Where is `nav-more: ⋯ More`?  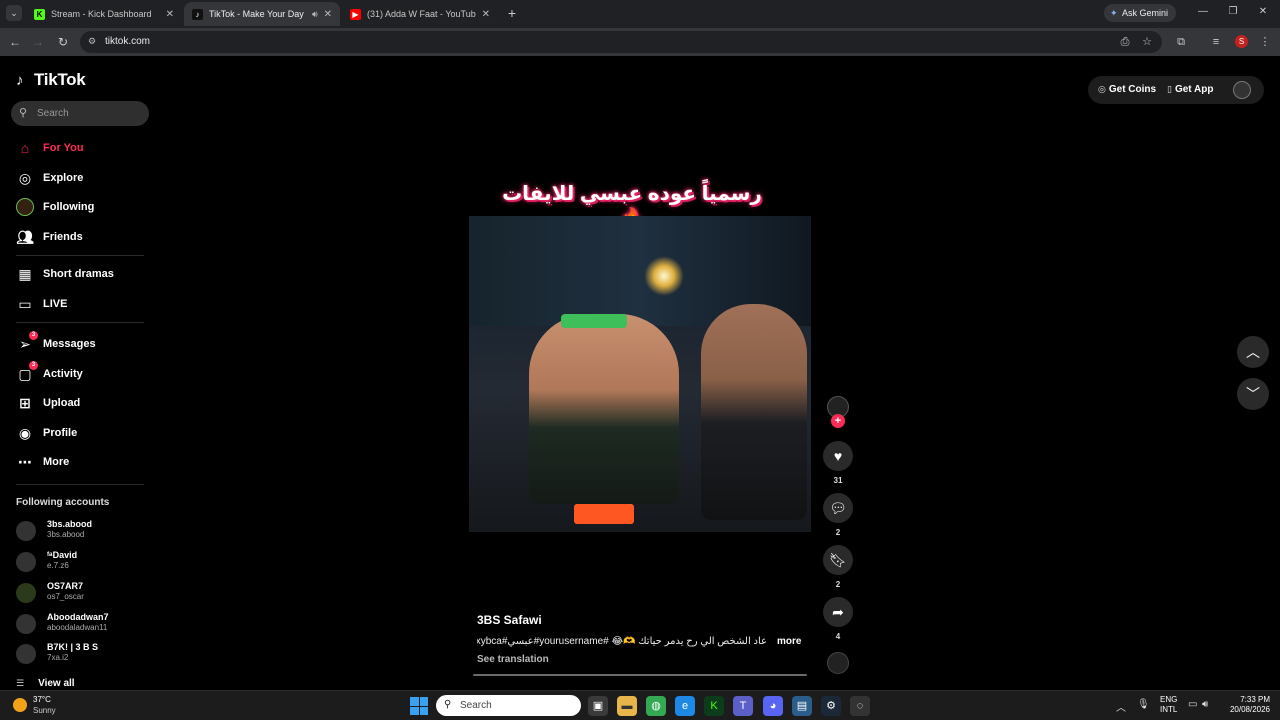
nav-more: ⋯ More is located at coordinates (42, 462).